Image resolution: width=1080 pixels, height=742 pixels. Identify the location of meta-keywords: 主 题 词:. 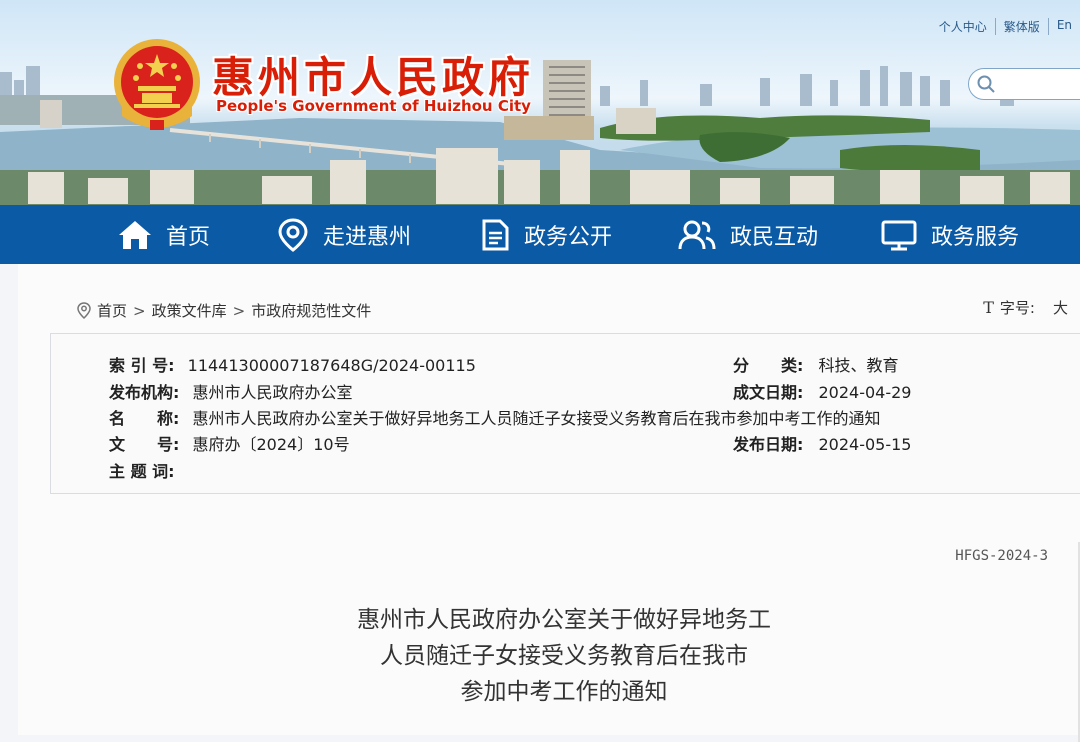
(148, 470).